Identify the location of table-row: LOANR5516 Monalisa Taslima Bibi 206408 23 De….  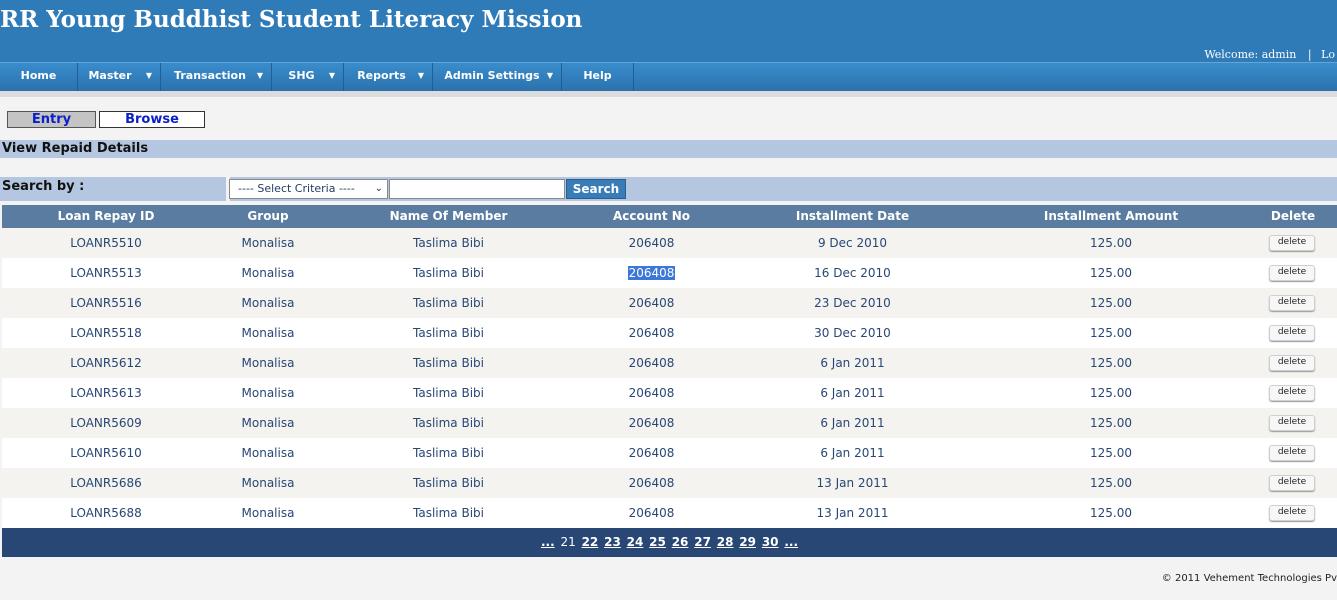
(669, 303).